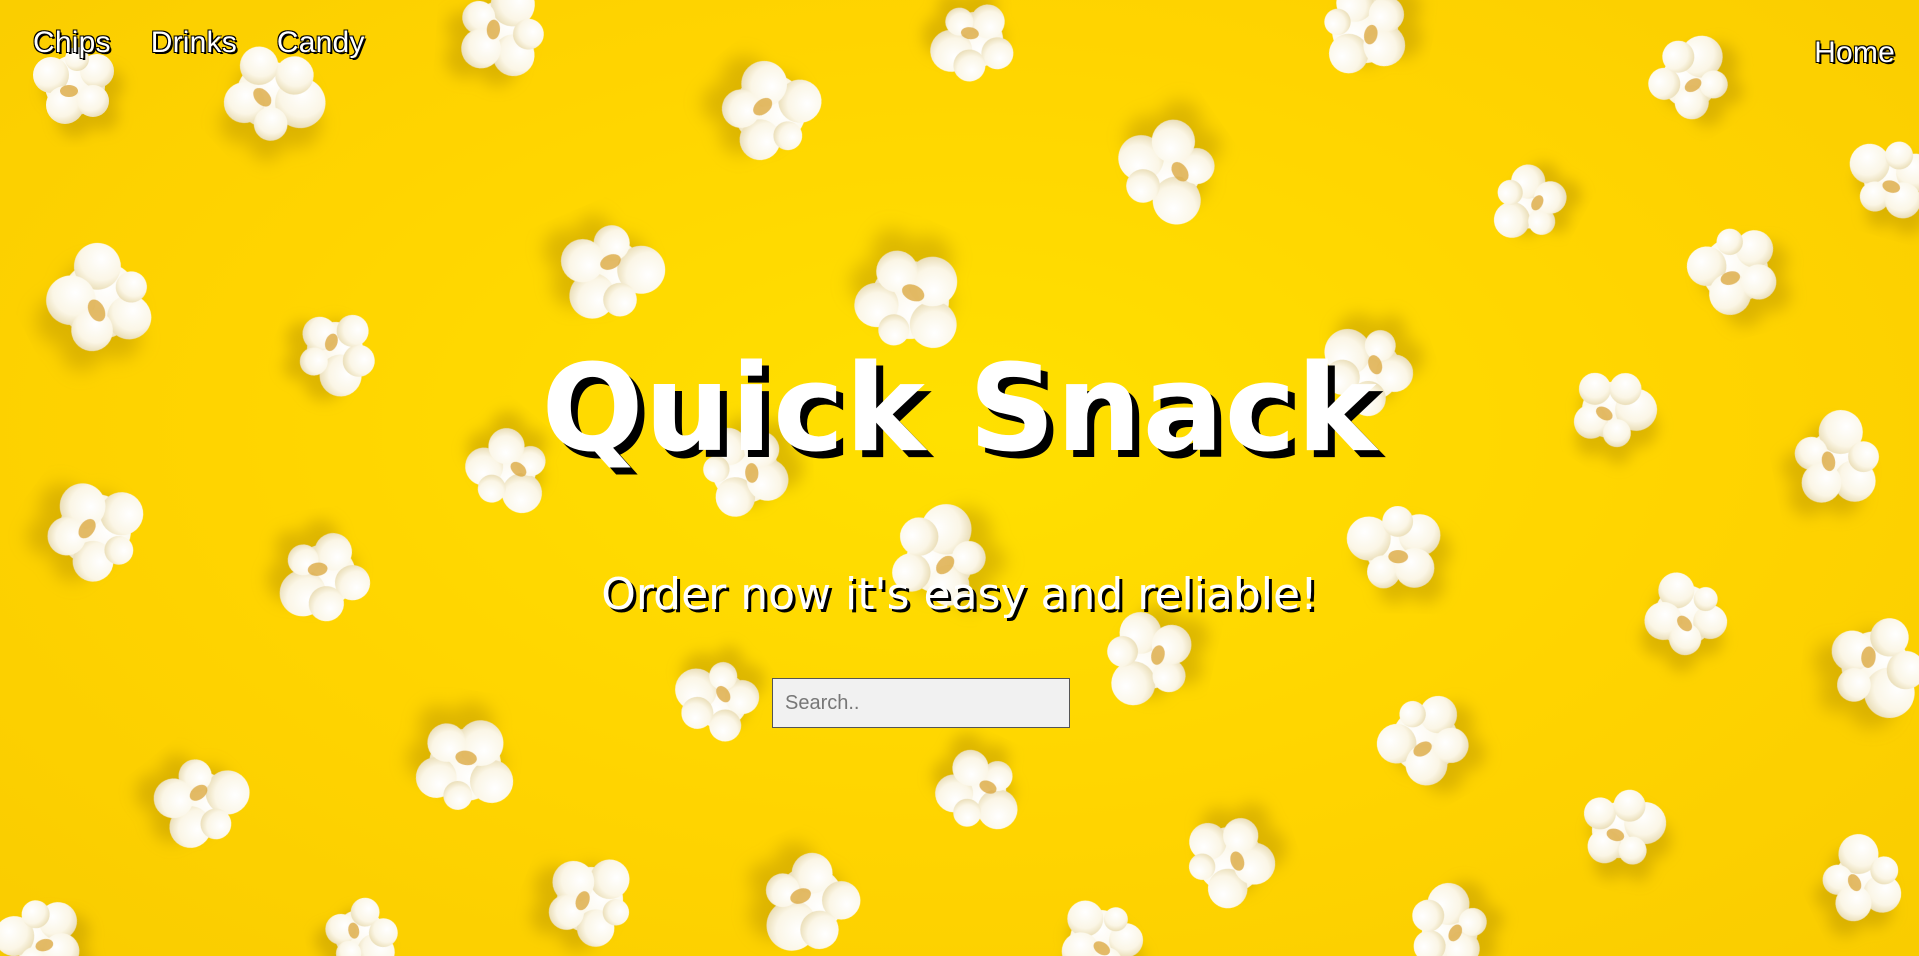 The height and width of the screenshot is (956, 1919). I want to click on nav-right: Home, so click(1854, 53).